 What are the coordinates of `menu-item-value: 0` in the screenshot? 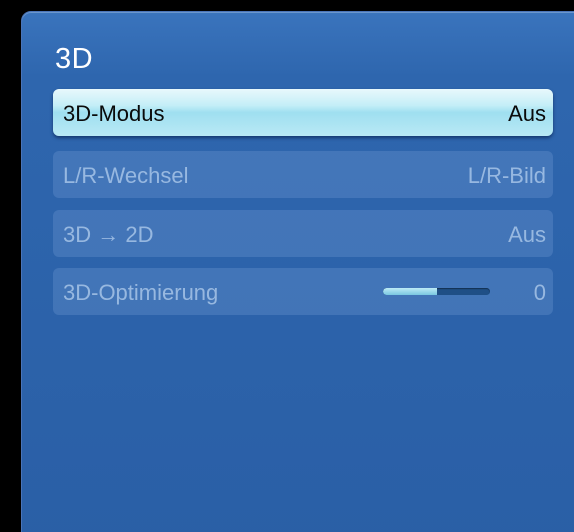 It's located at (539, 292).